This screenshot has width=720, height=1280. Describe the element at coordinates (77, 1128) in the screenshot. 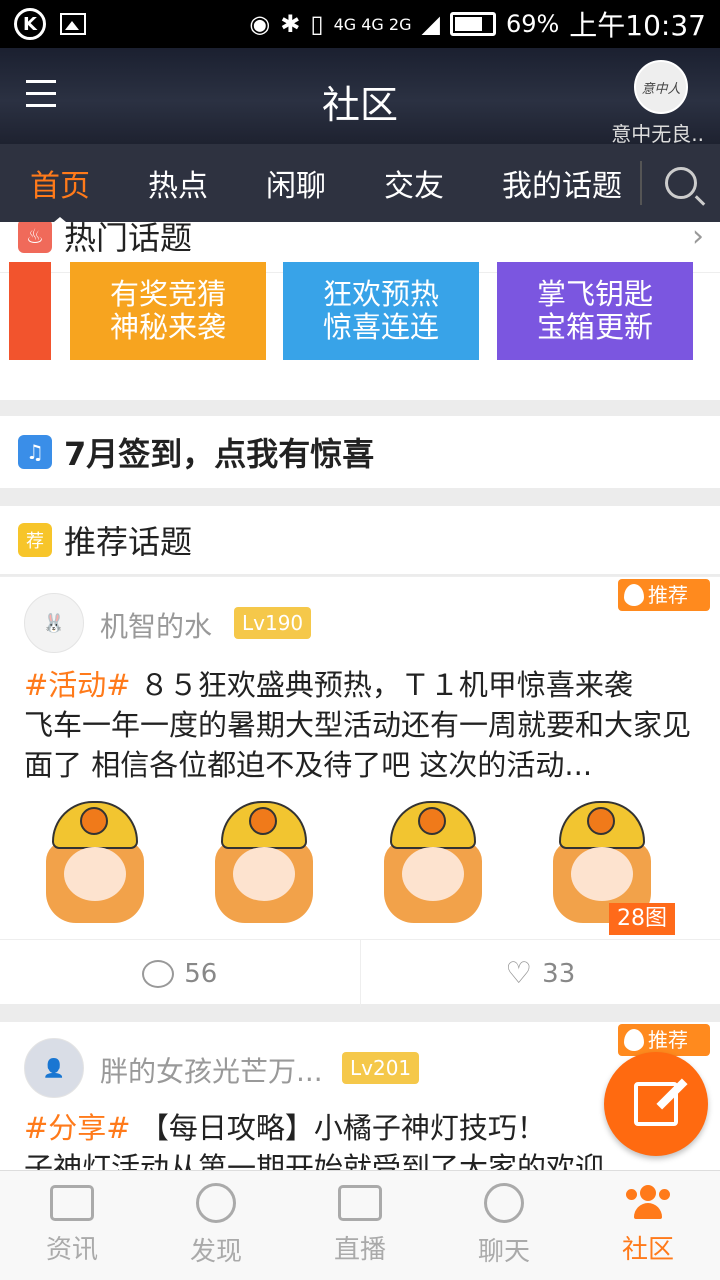

I see `post-tag: #分享#` at that location.